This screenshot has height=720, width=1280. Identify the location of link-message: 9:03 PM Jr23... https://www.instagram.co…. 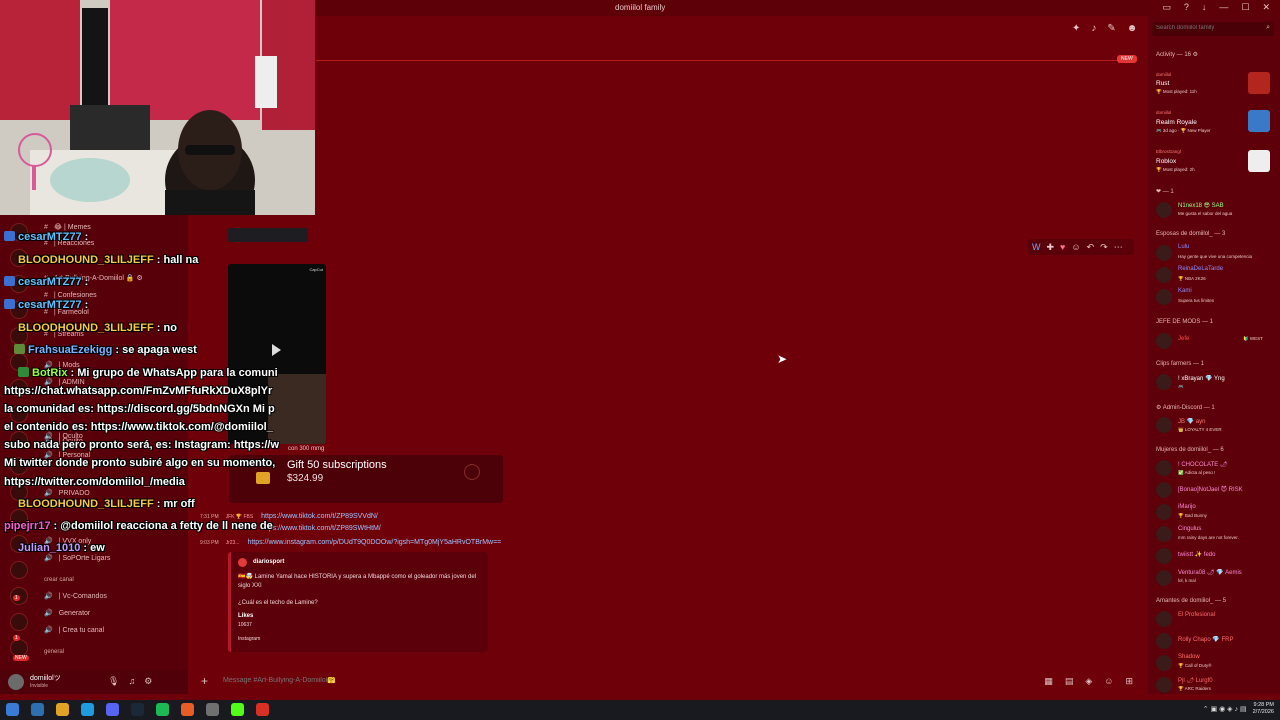
(350, 542).